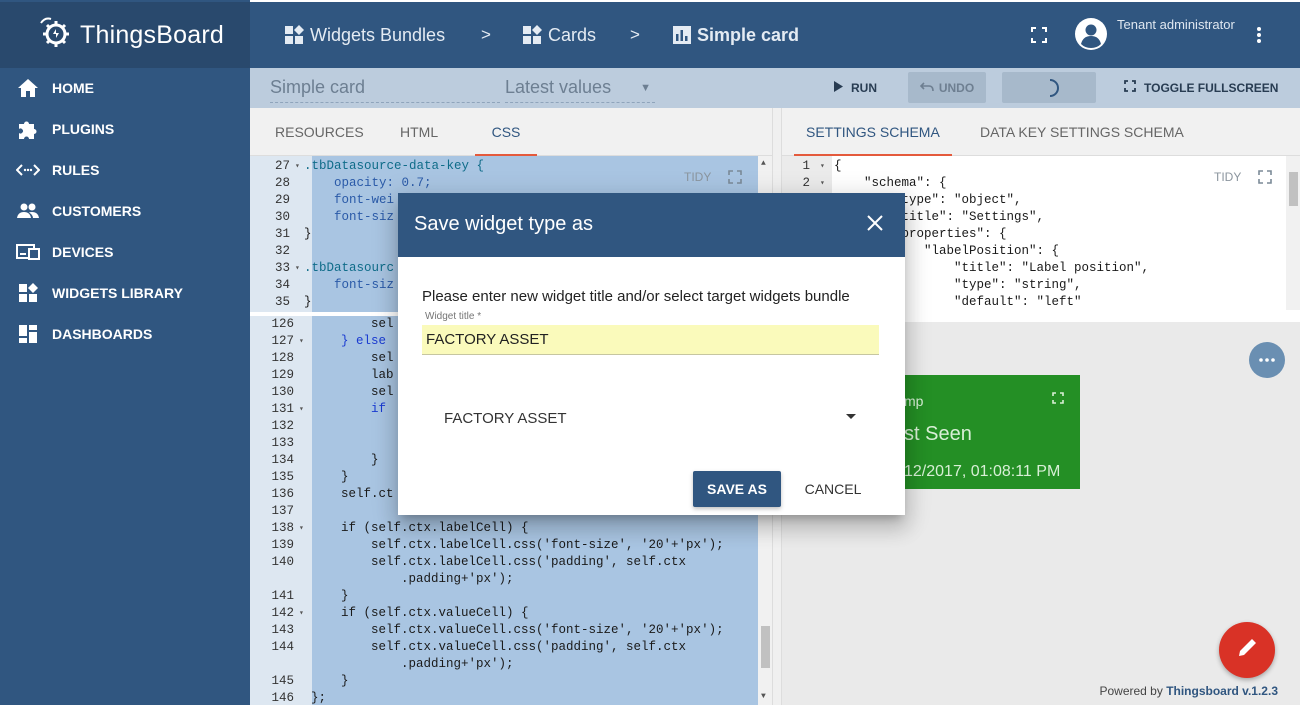 The height and width of the screenshot is (705, 1300). Describe the element at coordinates (650, 418) in the screenshot. I see `bundle-select: FACTORY ASSET` at that location.